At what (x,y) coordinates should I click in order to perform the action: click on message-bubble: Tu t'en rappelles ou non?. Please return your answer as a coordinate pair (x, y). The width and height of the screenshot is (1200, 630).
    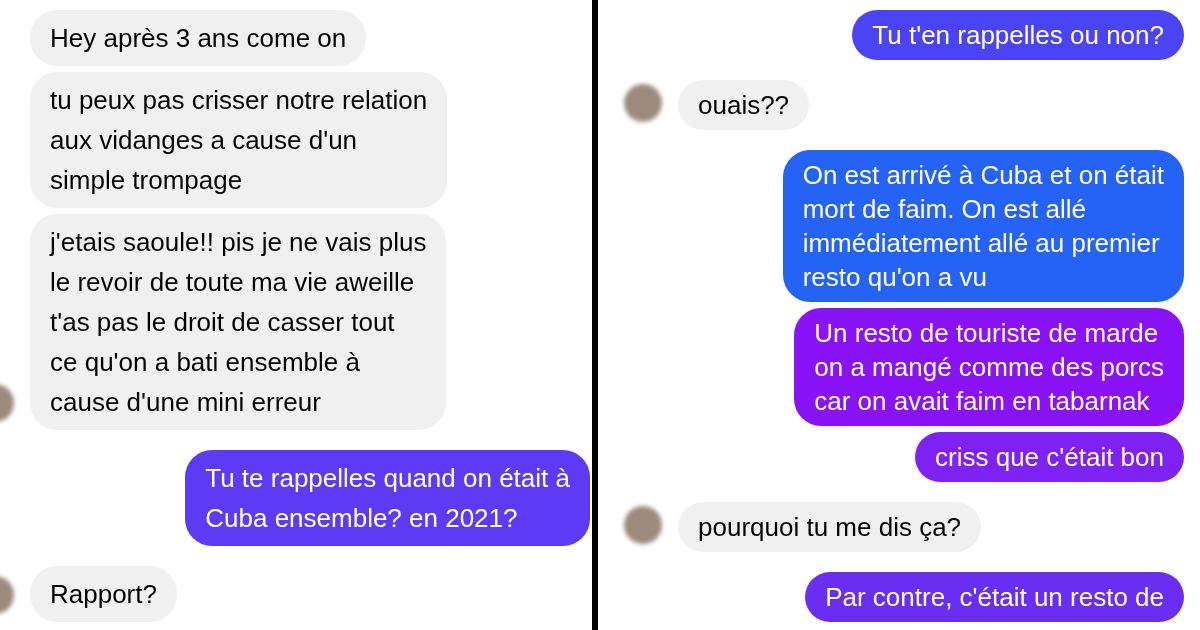
    Looking at the image, I should click on (1018, 35).